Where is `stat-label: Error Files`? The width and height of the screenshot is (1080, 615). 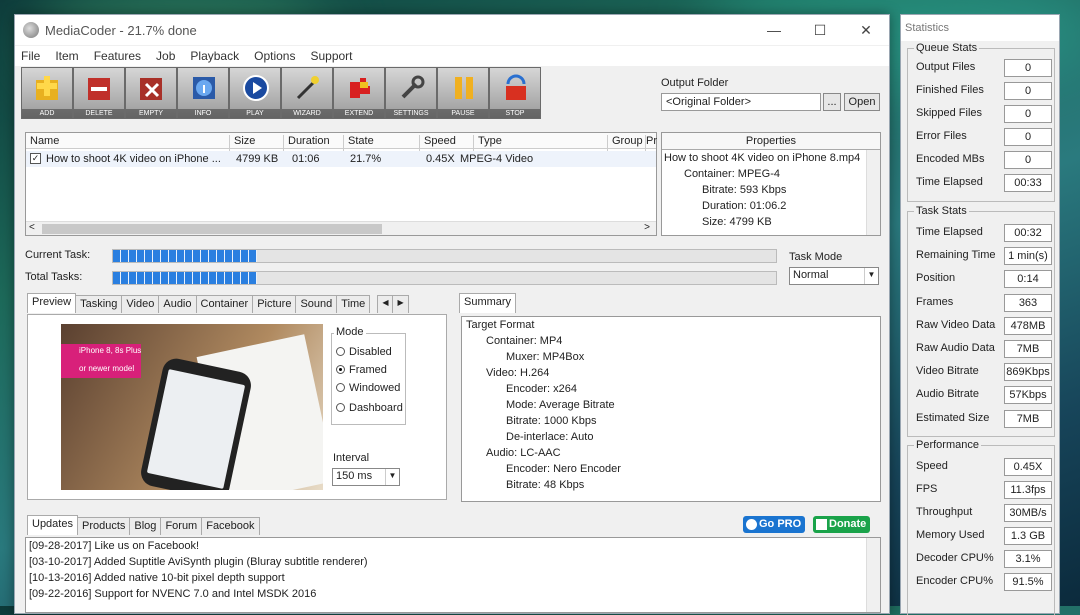 stat-label: Error Files is located at coordinates (941, 136).